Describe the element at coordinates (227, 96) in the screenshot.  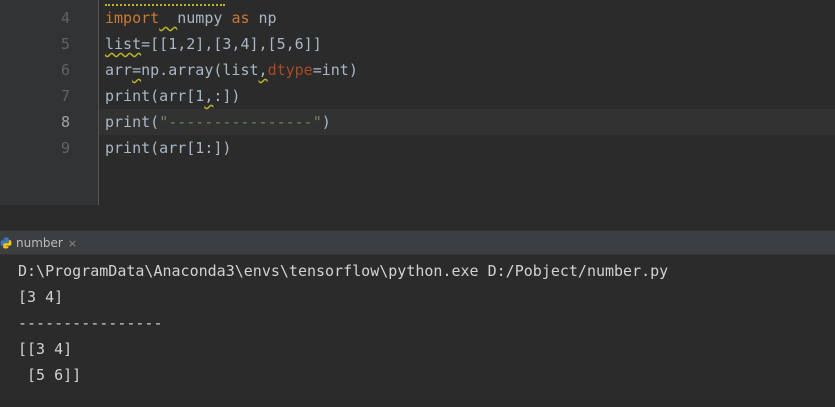
I see `code-token: :])` at that location.